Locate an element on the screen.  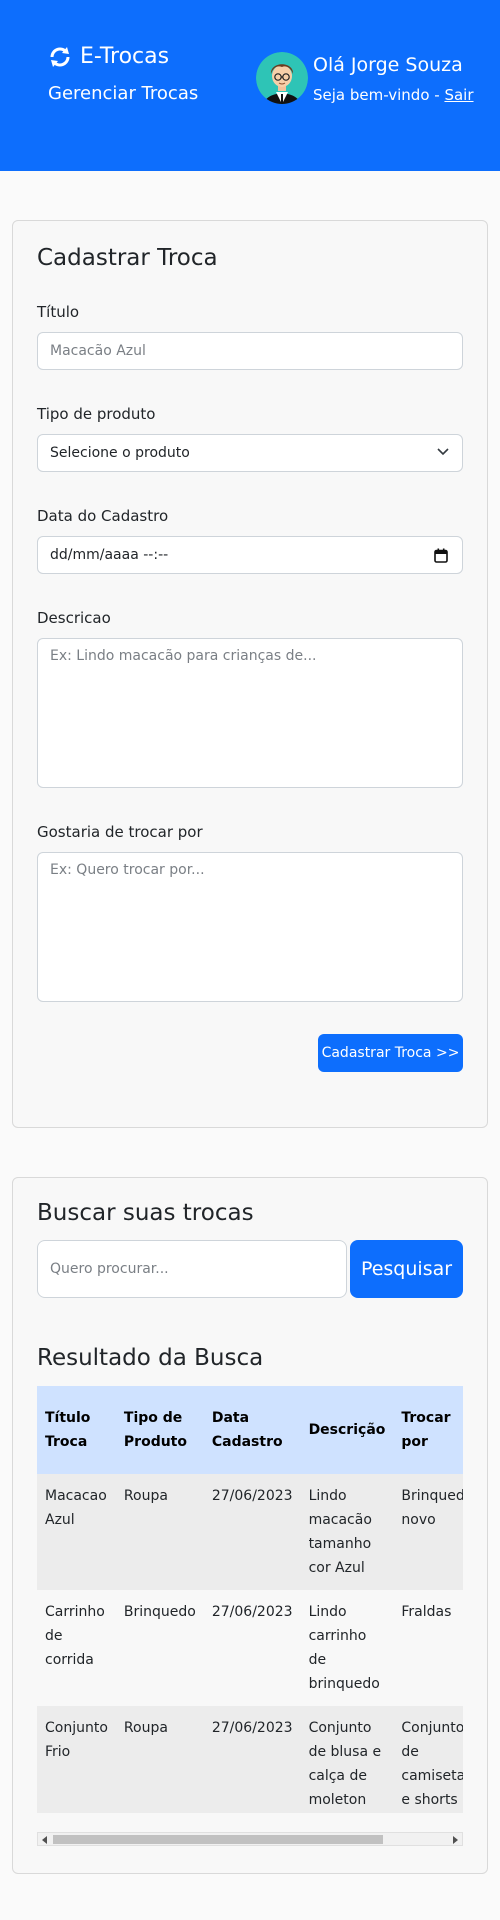
titulo-label: Título is located at coordinates (58, 312).